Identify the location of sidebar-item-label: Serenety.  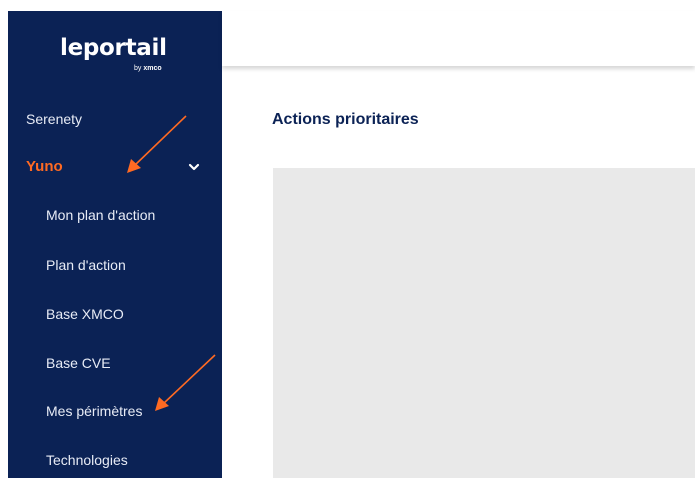
(54, 119).